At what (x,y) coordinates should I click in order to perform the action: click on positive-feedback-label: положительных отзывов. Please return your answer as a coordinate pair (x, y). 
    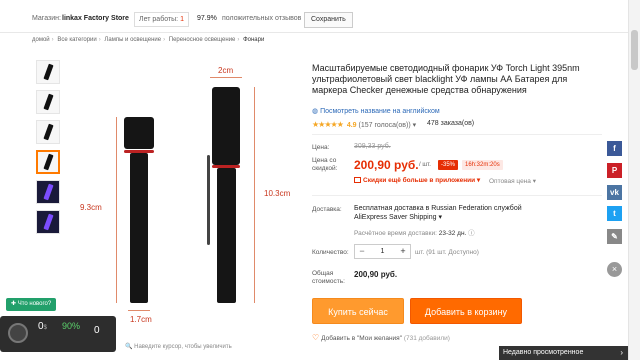
    Looking at the image, I should click on (262, 18).